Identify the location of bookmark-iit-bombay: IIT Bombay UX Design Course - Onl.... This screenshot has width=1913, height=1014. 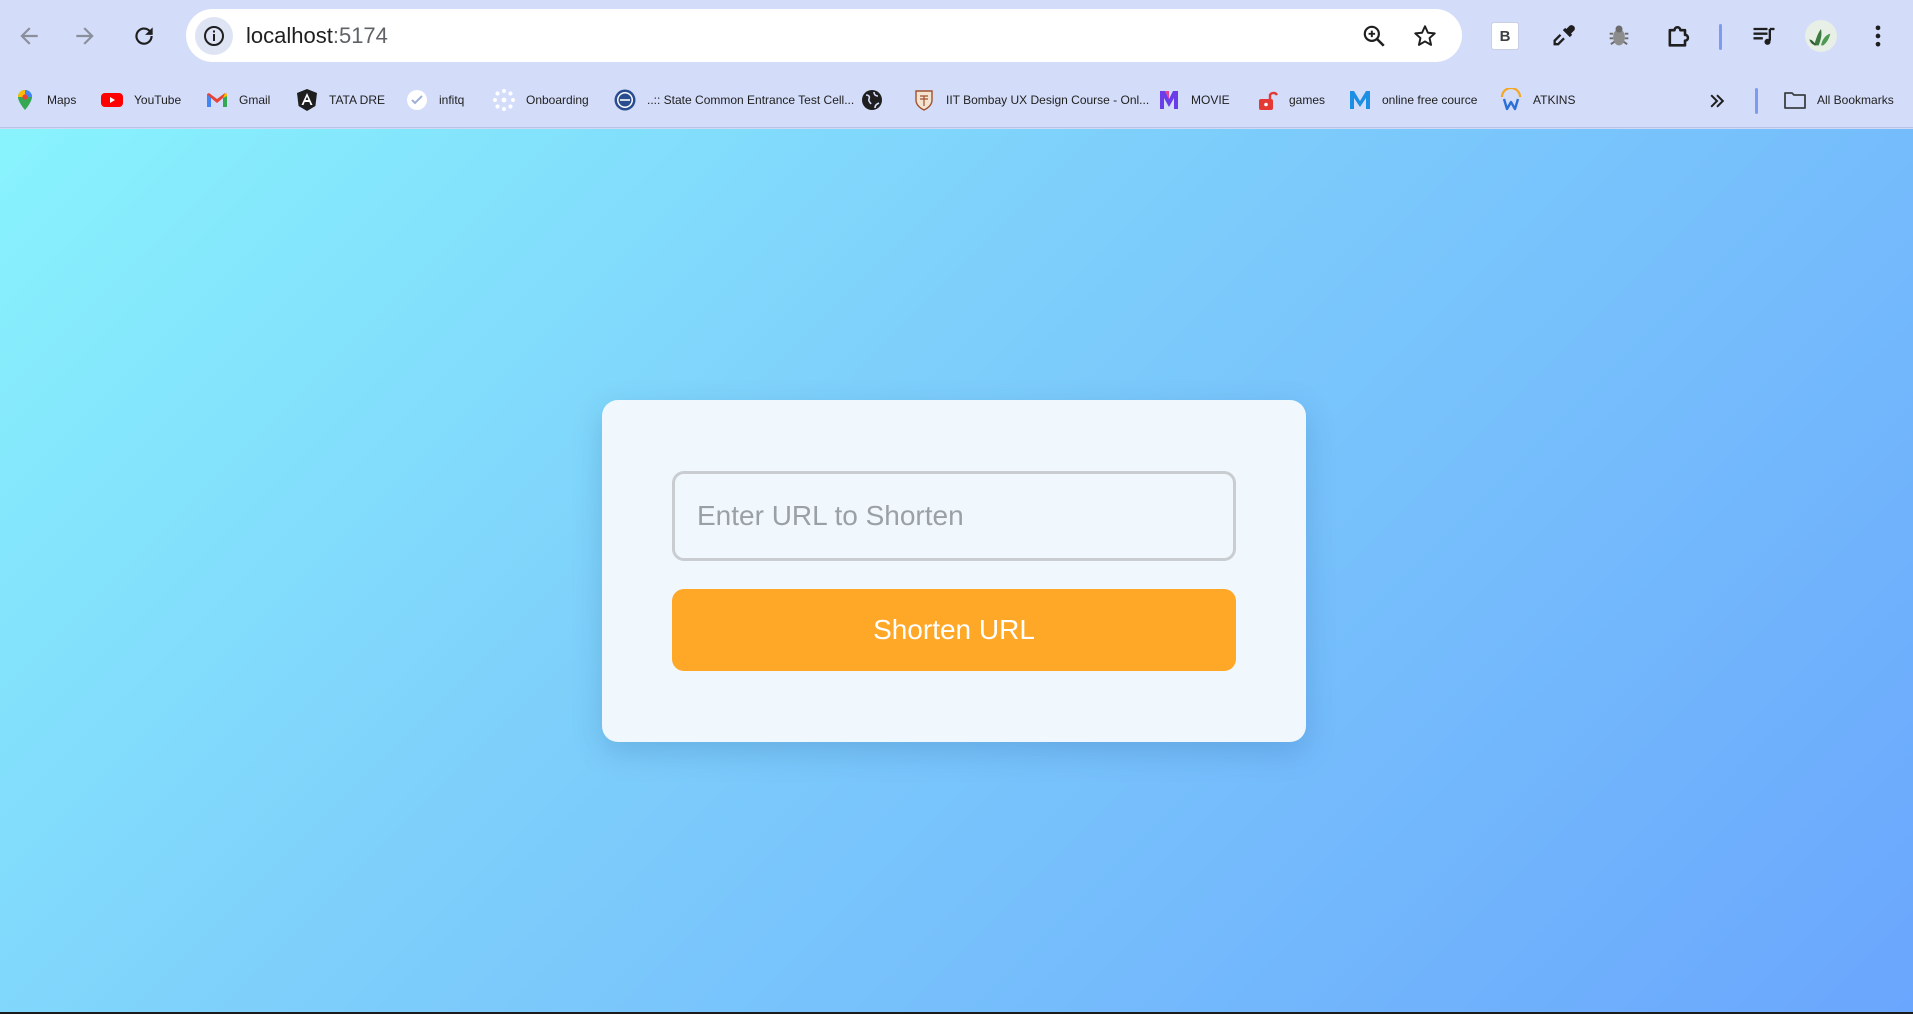
(1030, 100).